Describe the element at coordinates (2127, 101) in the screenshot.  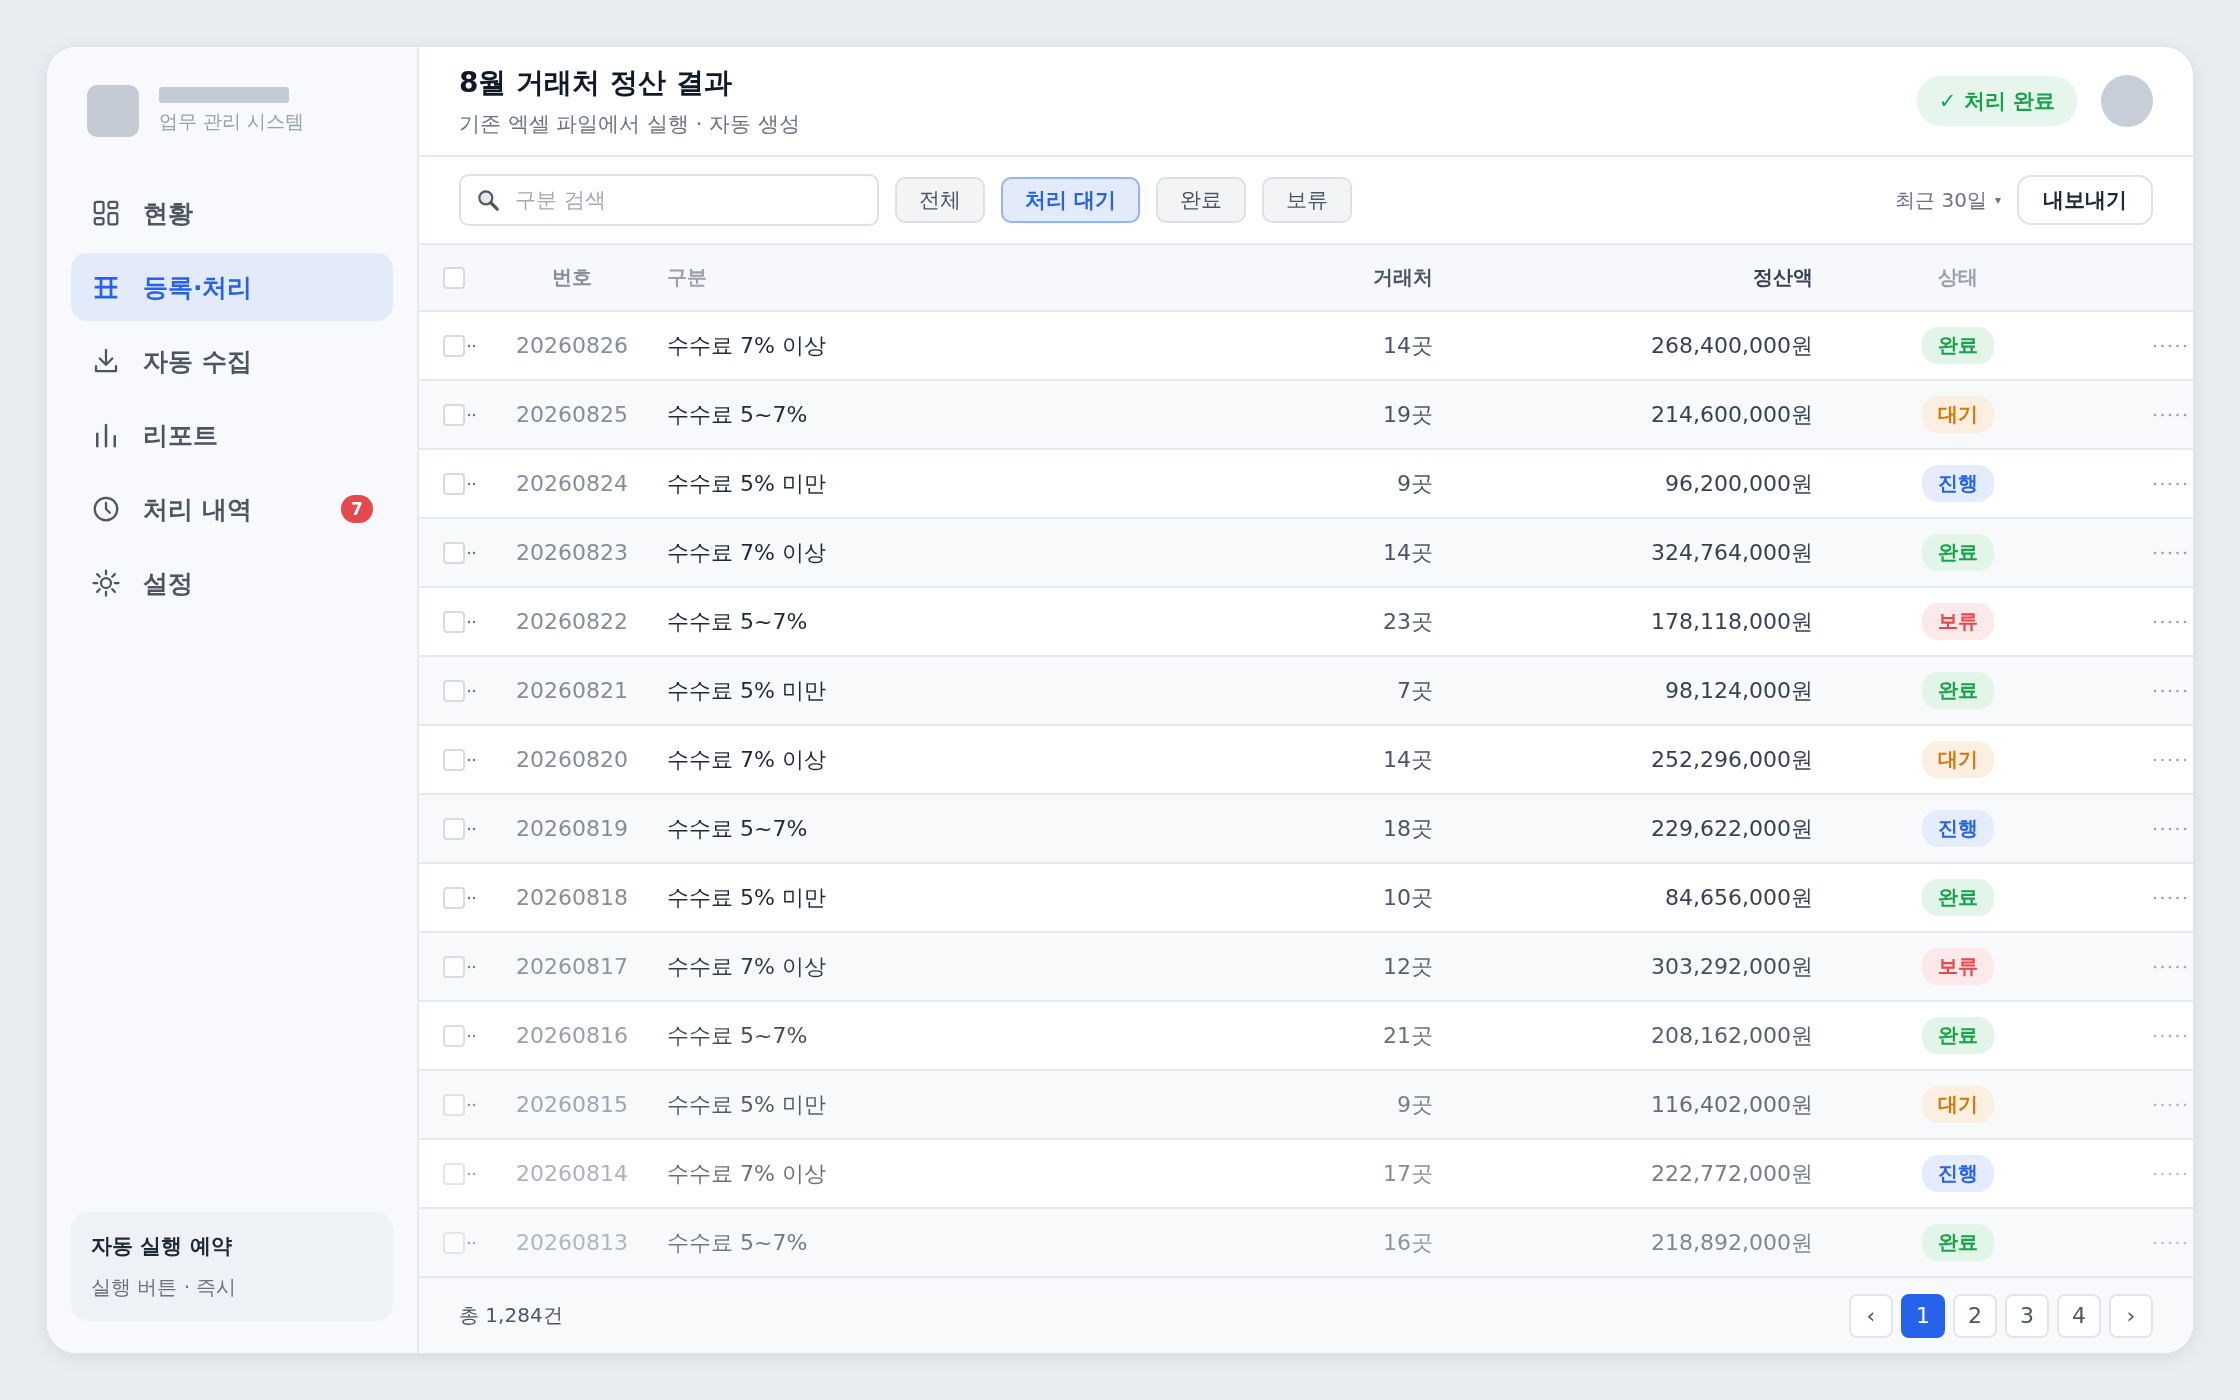
I see `avatar` at that location.